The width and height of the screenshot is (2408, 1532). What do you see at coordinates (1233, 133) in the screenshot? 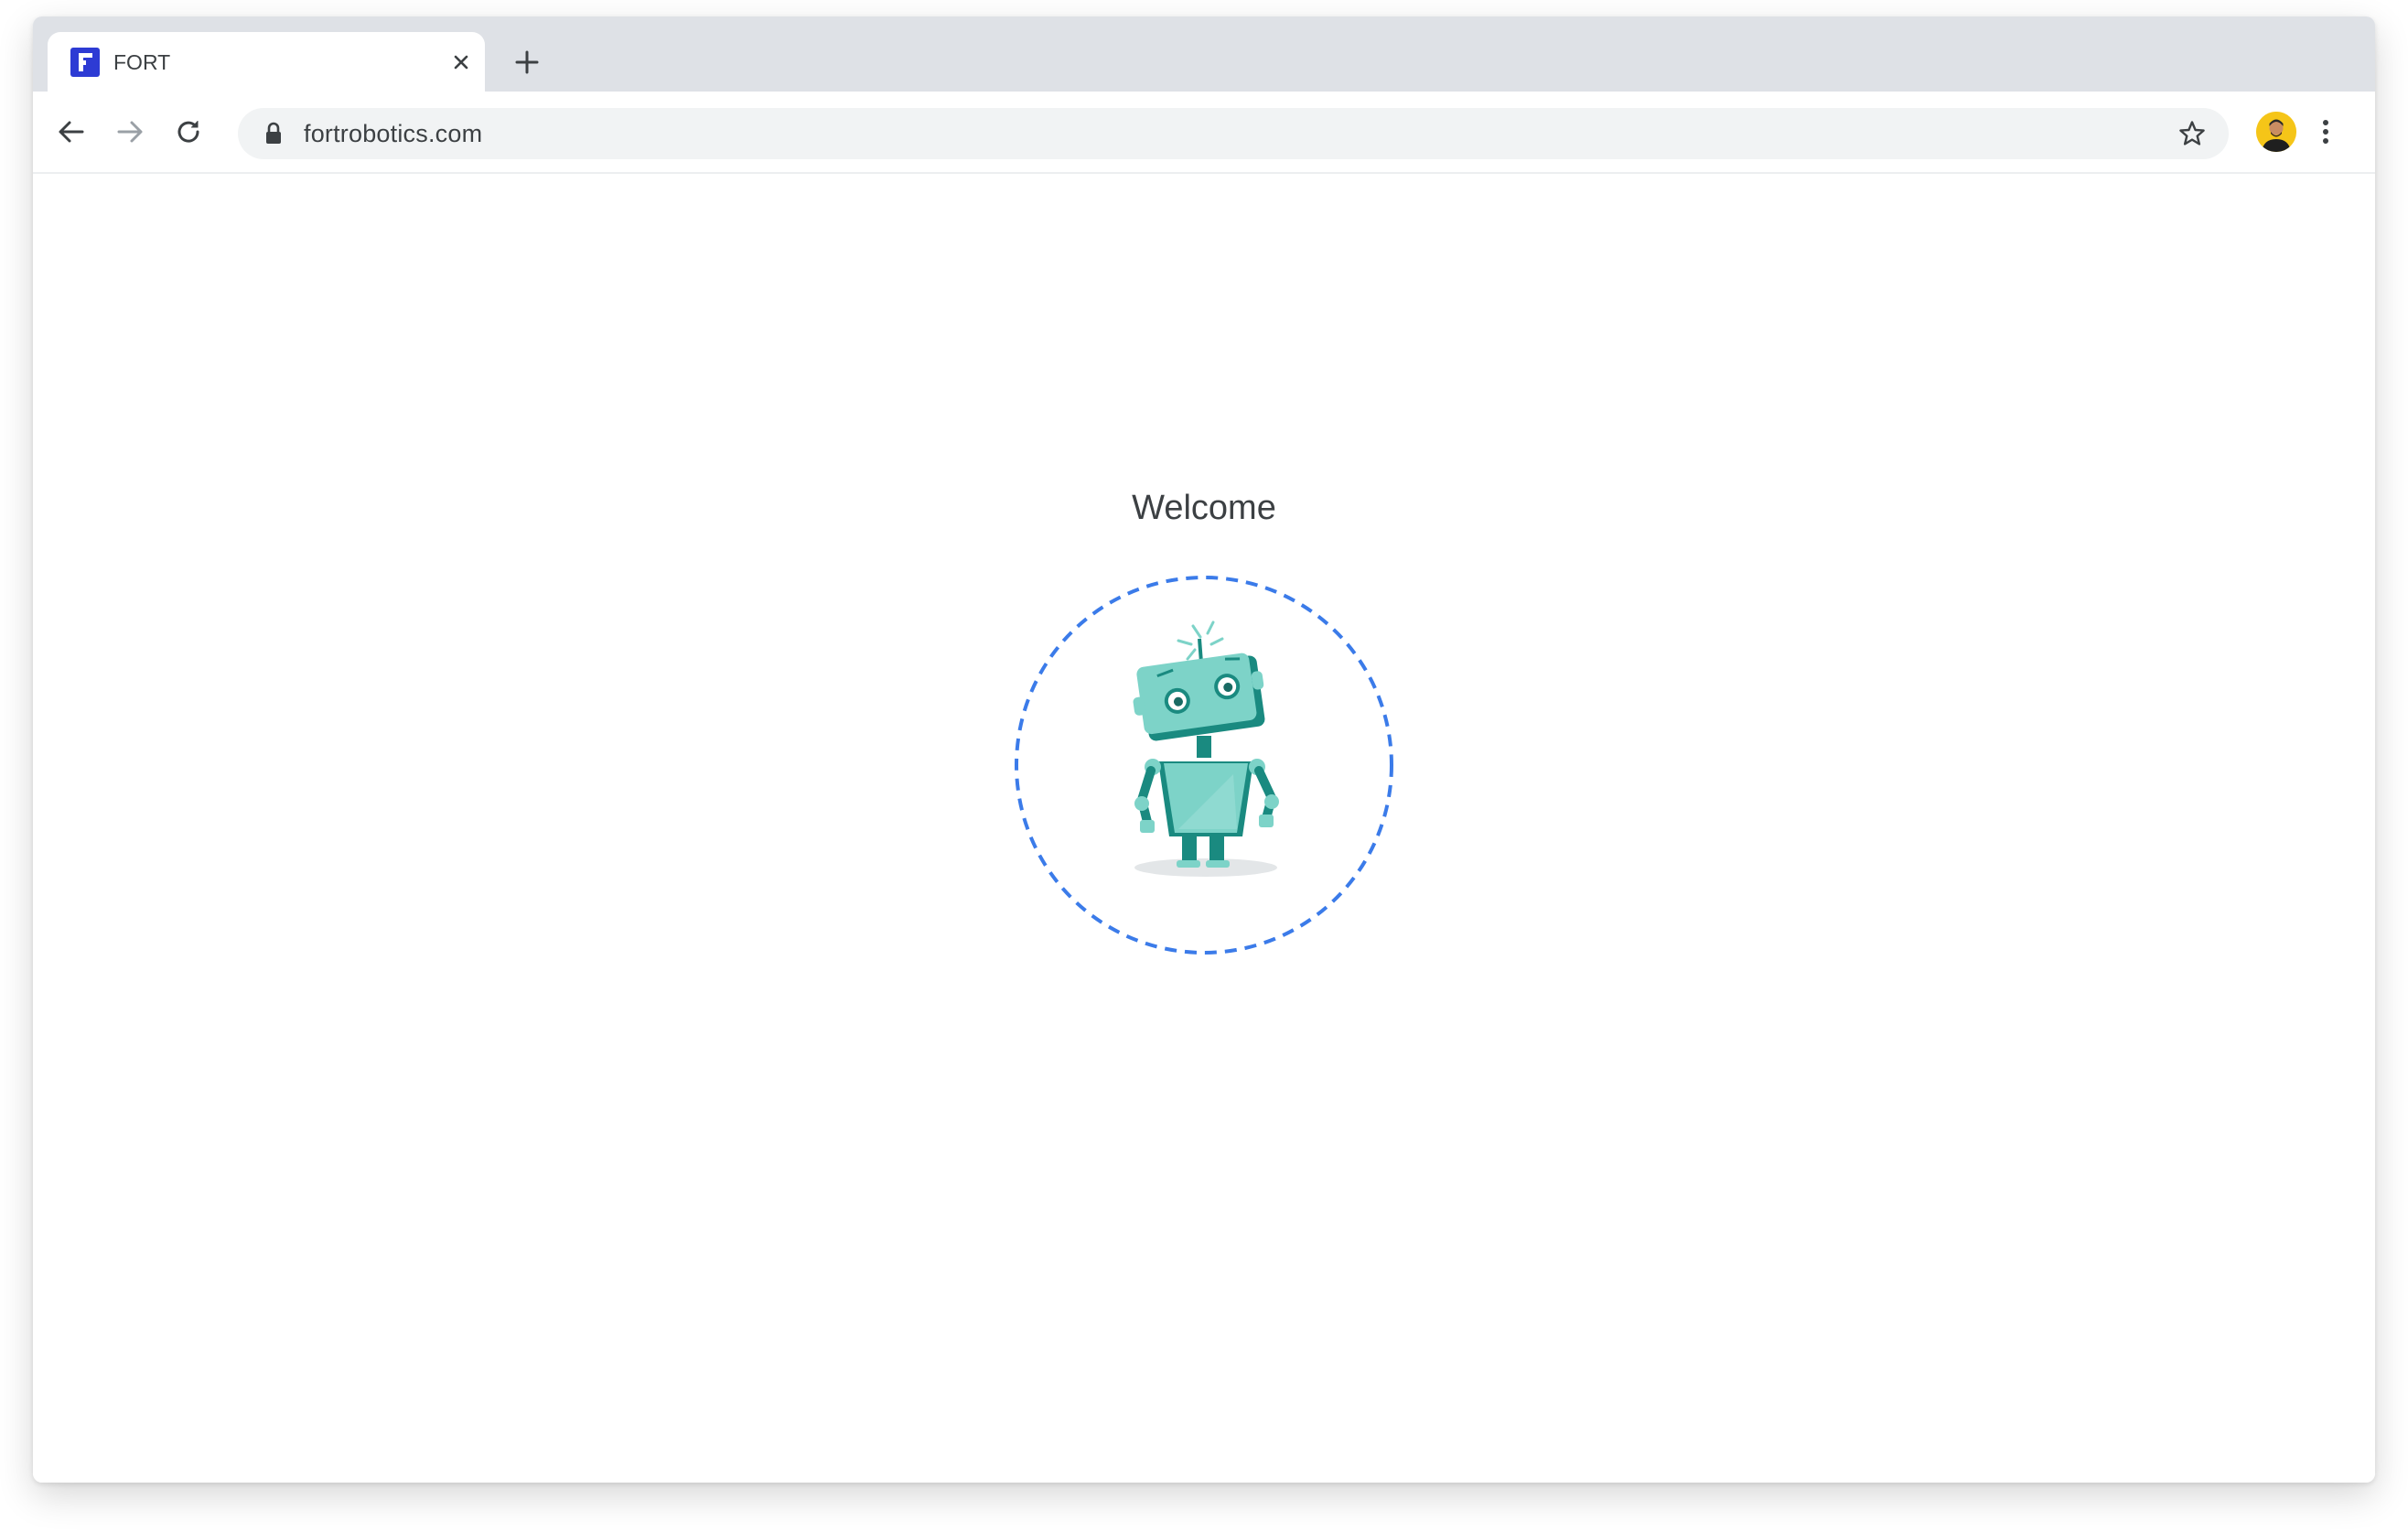
I see `address-bar: fortrobotics.com` at bounding box center [1233, 133].